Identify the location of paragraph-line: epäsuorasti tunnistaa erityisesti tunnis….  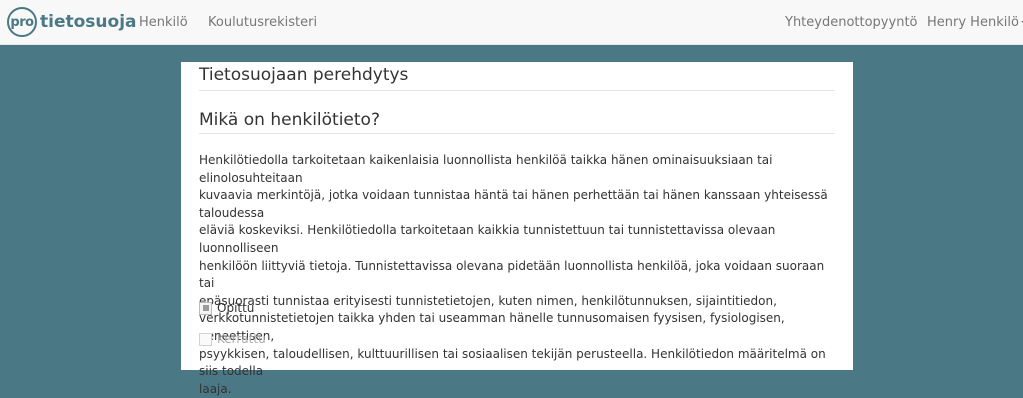
(488, 300).